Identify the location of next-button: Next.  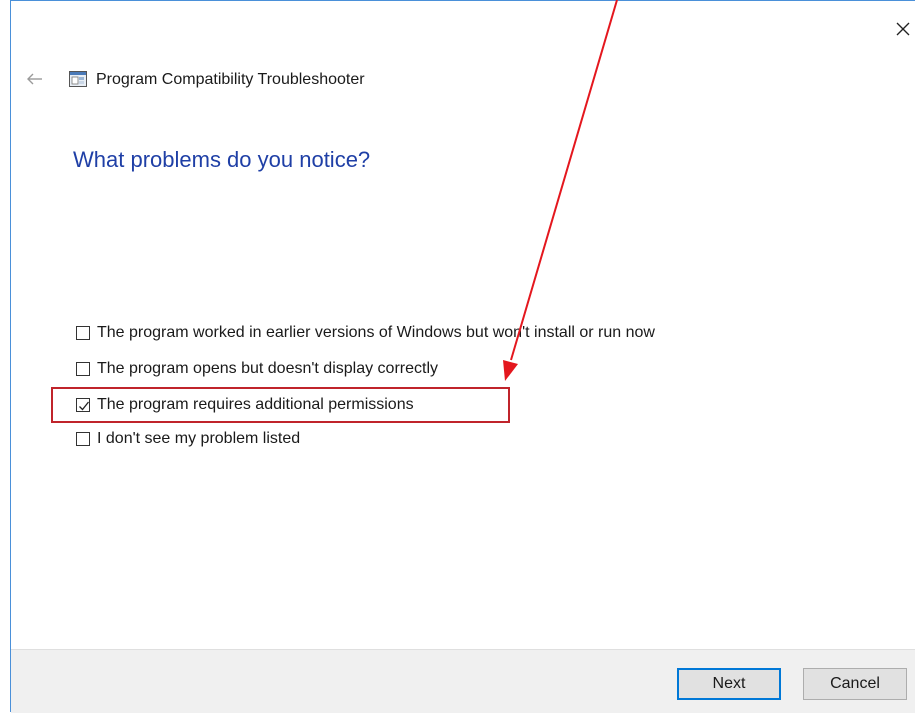
(729, 684).